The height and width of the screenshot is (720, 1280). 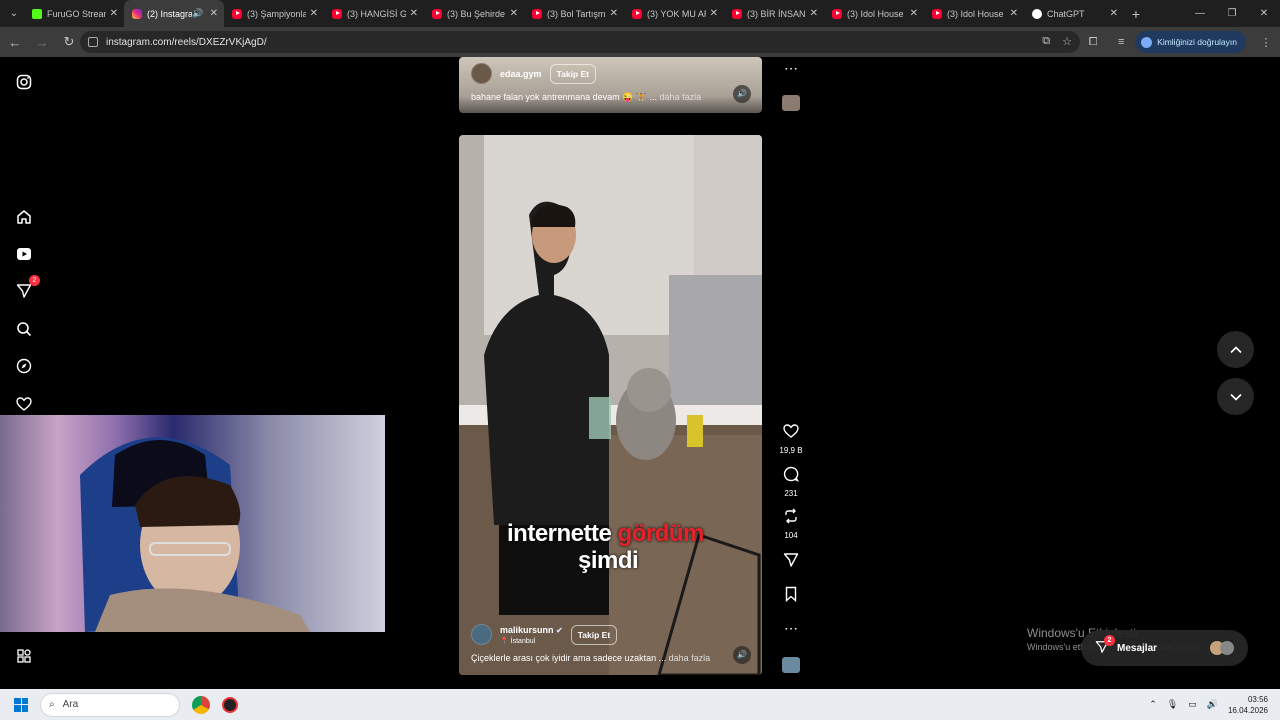 What do you see at coordinates (1046, 41) in the screenshot?
I see `install-app-icon: ⧉` at bounding box center [1046, 41].